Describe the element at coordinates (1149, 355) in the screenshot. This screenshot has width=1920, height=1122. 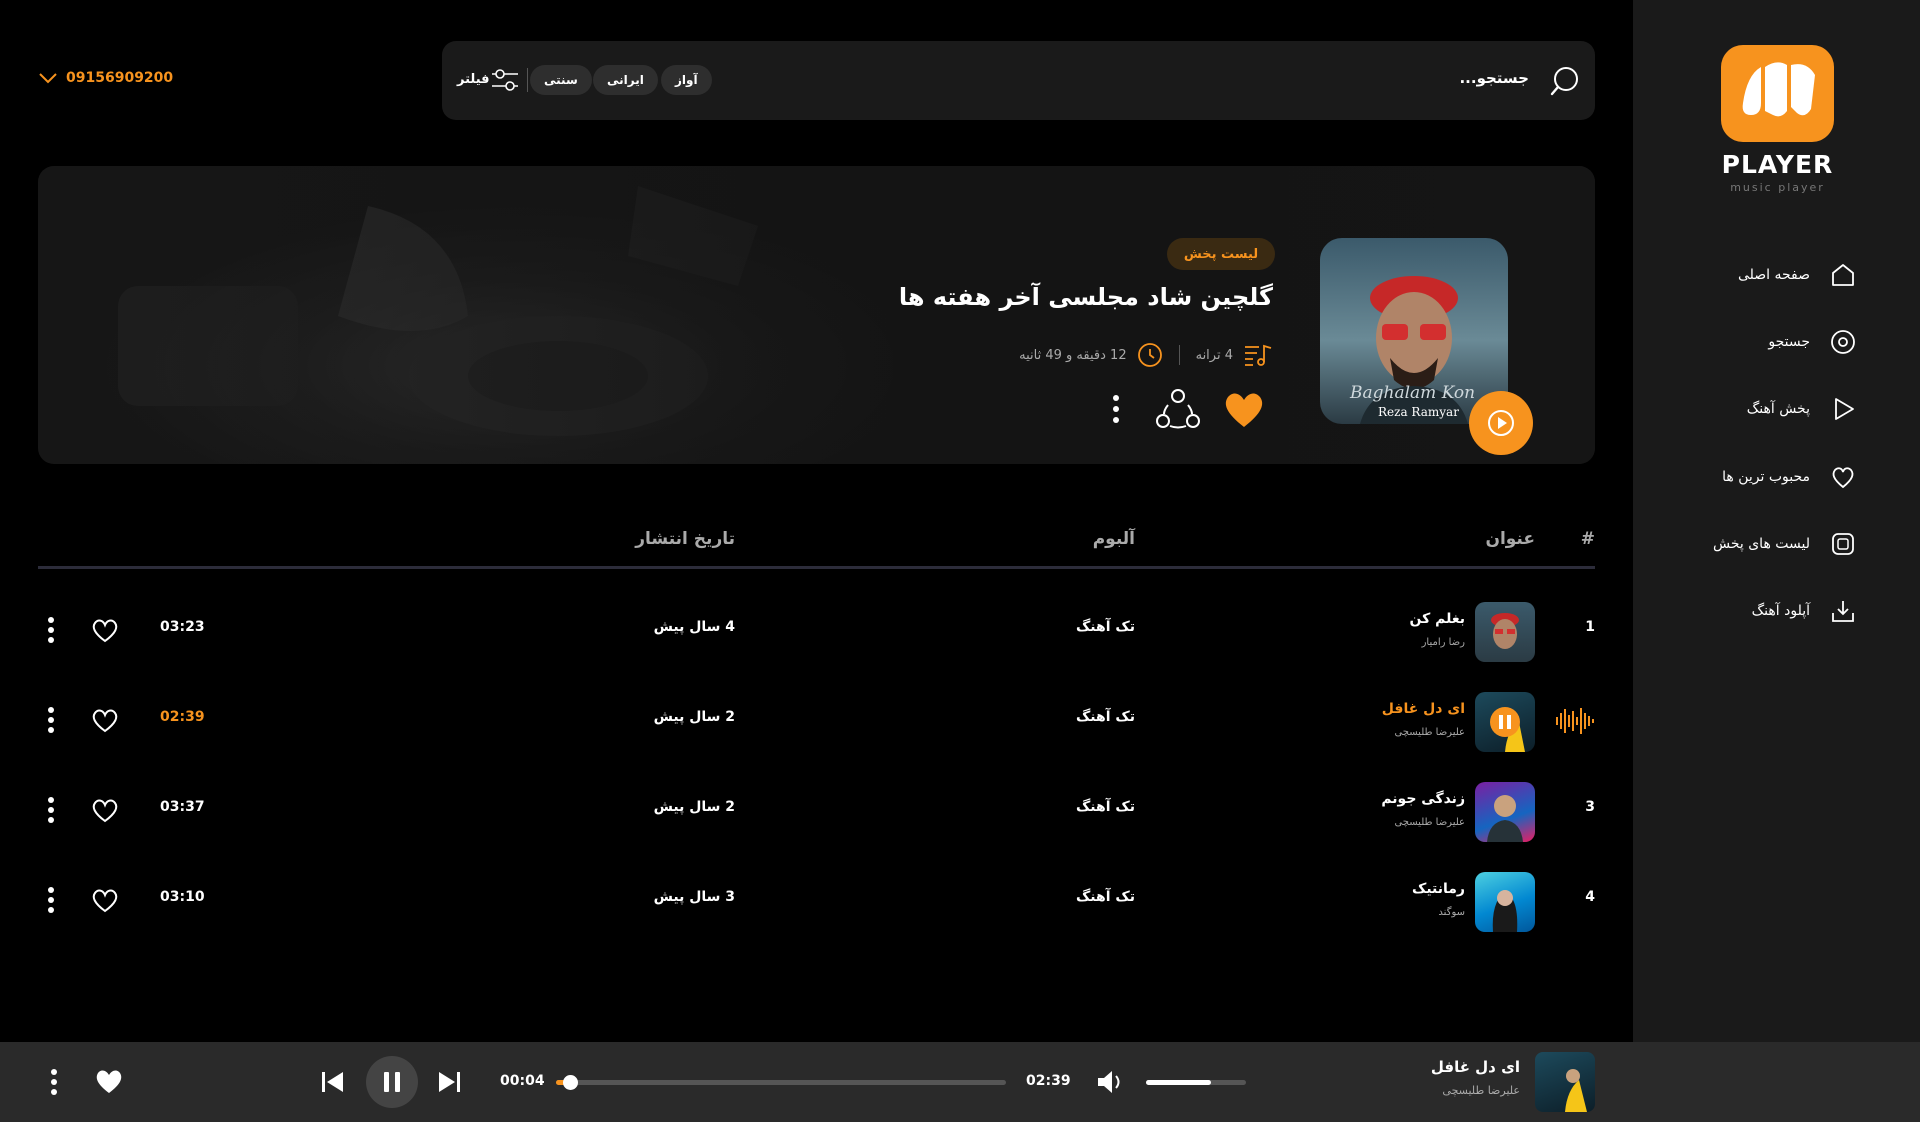
I see `clock-icon` at that location.